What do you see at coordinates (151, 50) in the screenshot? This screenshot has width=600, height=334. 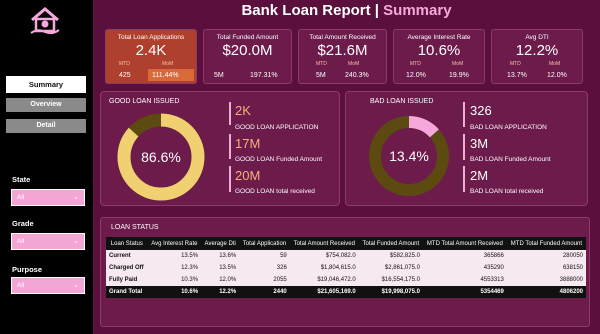 I see `kpi-value: 2.4K` at bounding box center [151, 50].